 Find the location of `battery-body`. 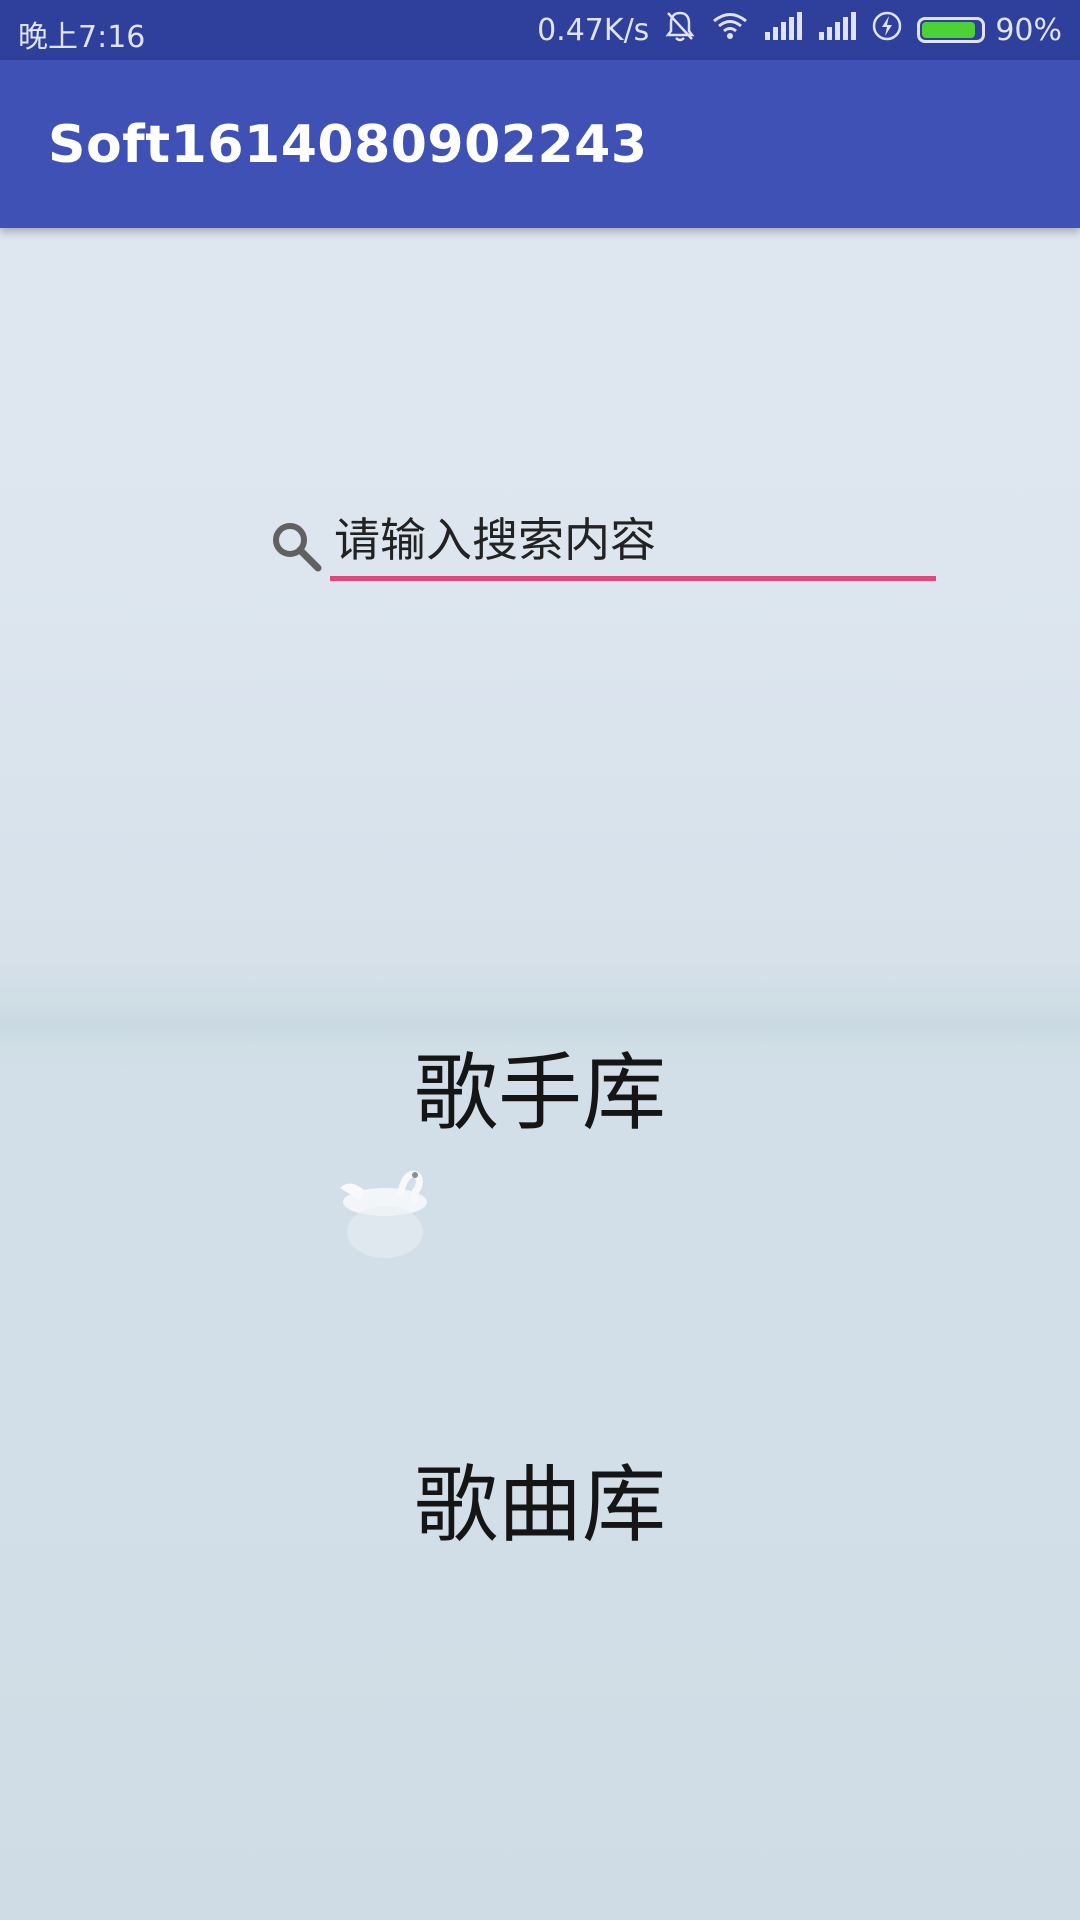

battery-body is located at coordinates (951, 30).